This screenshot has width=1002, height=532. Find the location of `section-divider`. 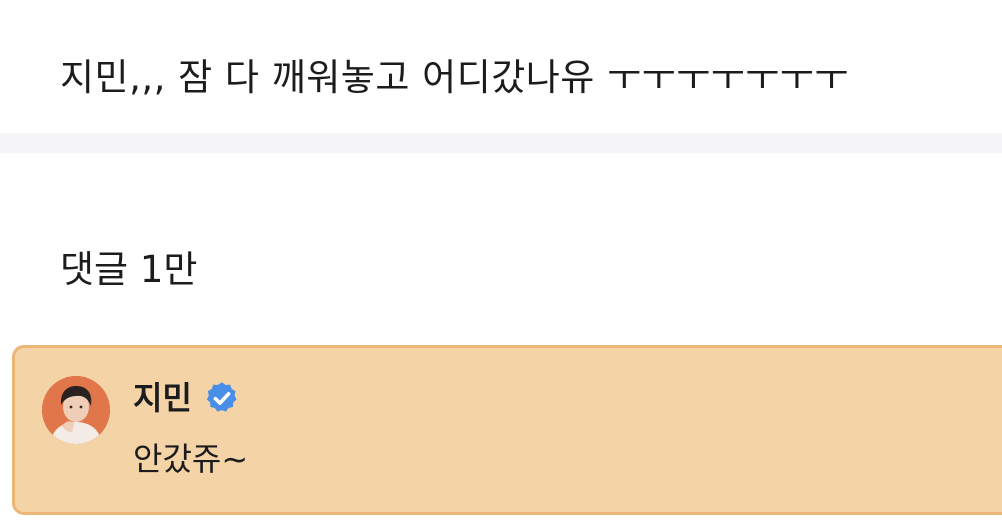

section-divider is located at coordinates (501, 143).